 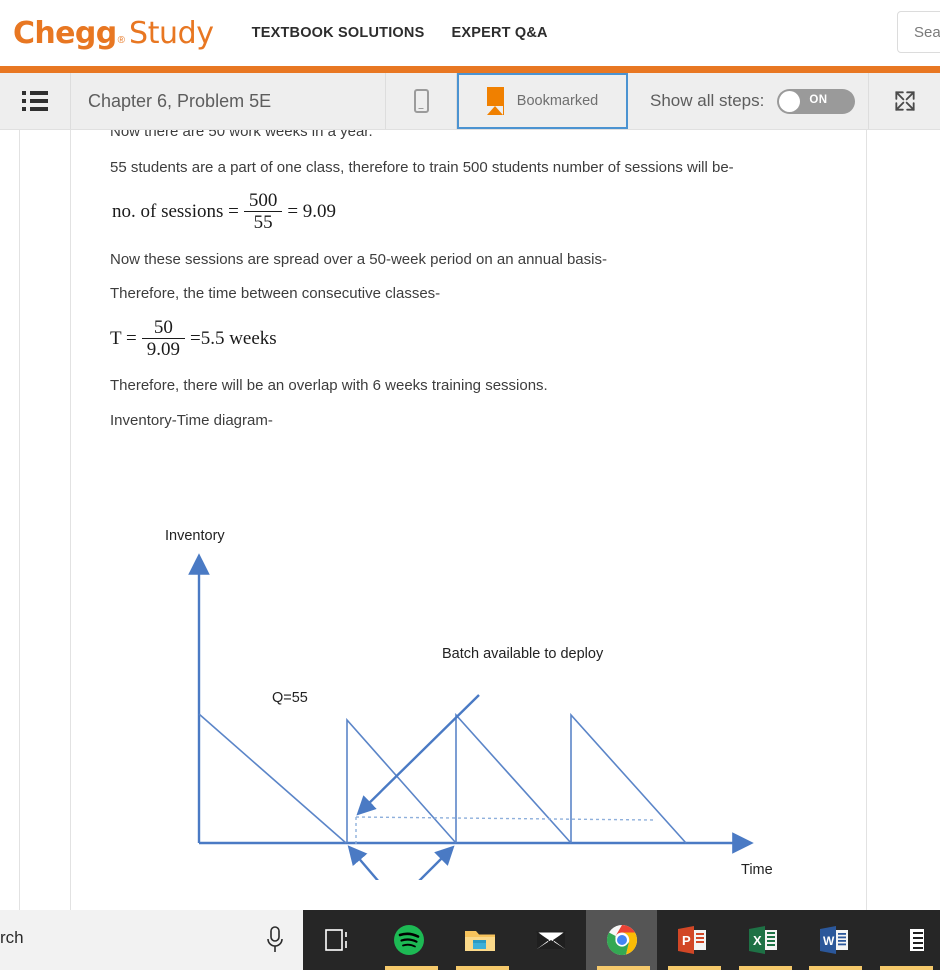 I want to click on y-axis-label: Inventory, so click(x=195, y=536).